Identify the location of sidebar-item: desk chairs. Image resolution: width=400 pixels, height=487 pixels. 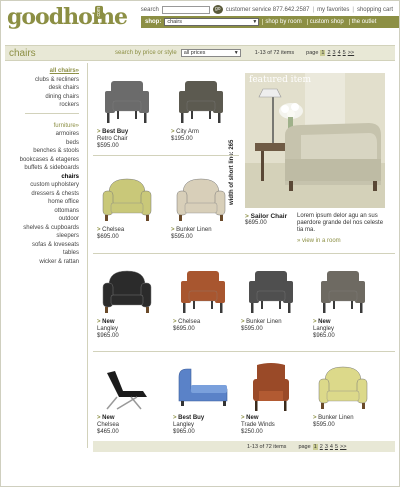
(42, 88).